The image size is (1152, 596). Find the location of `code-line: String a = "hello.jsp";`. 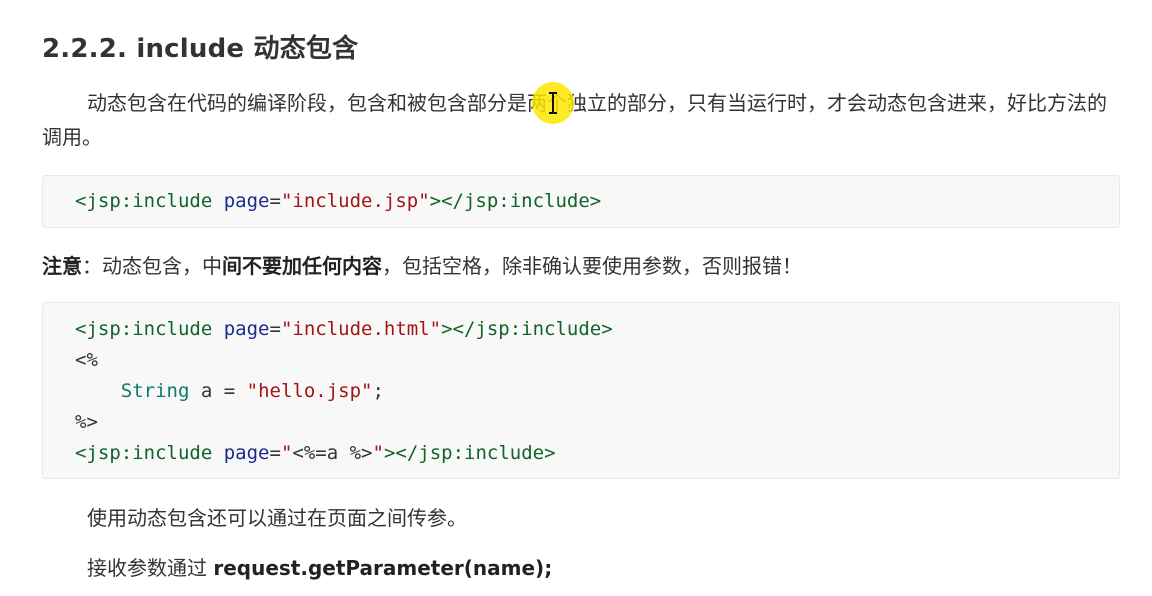

code-line: String a = "hello.jsp"; is located at coordinates (597, 391).